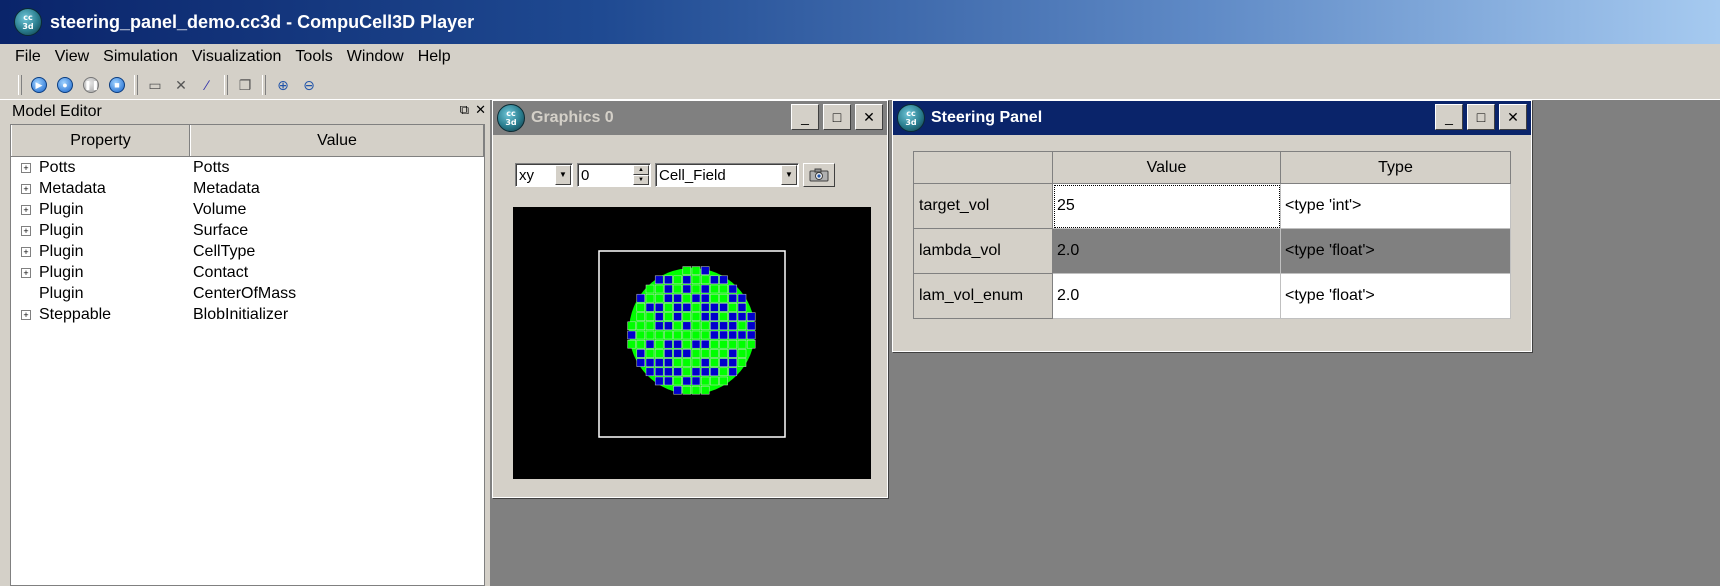 This screenshot has width=1720, height=586. What do you see at coordinates (283, 85) in the screenshot?
I see `zoom-in-button: ⊕` at bounding box center [283, 85].